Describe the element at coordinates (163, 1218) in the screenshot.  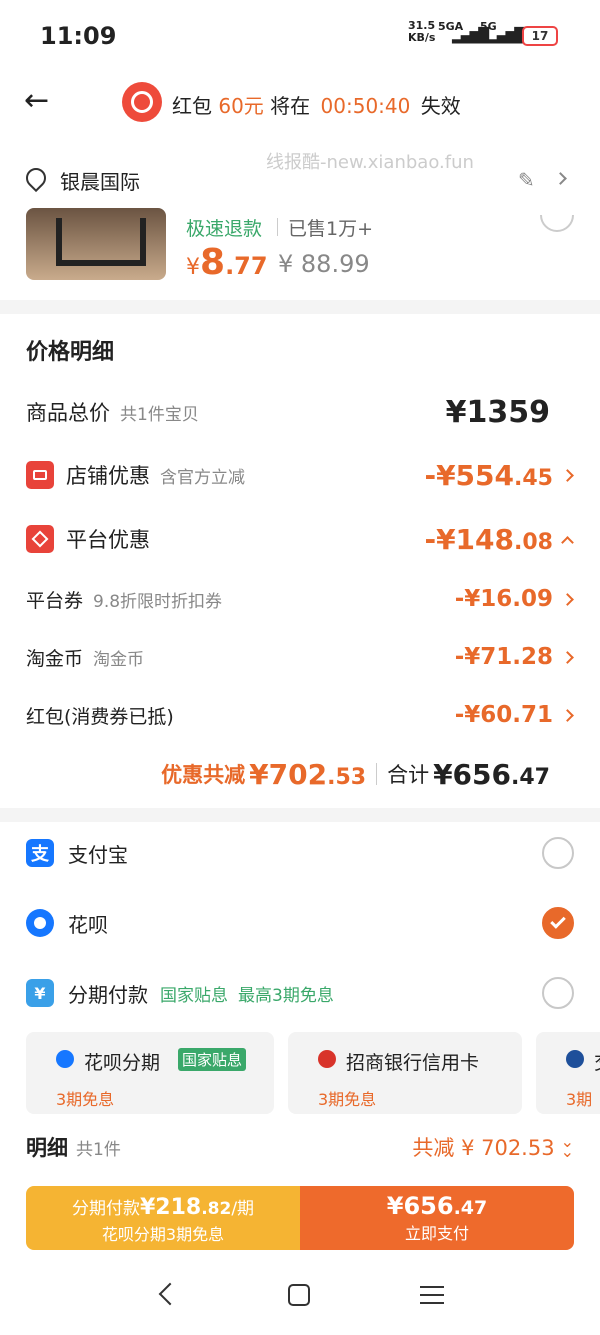
I see `installment-pay-button: 分期付款¥218.82/期 花呗分期3期免息` at that location.